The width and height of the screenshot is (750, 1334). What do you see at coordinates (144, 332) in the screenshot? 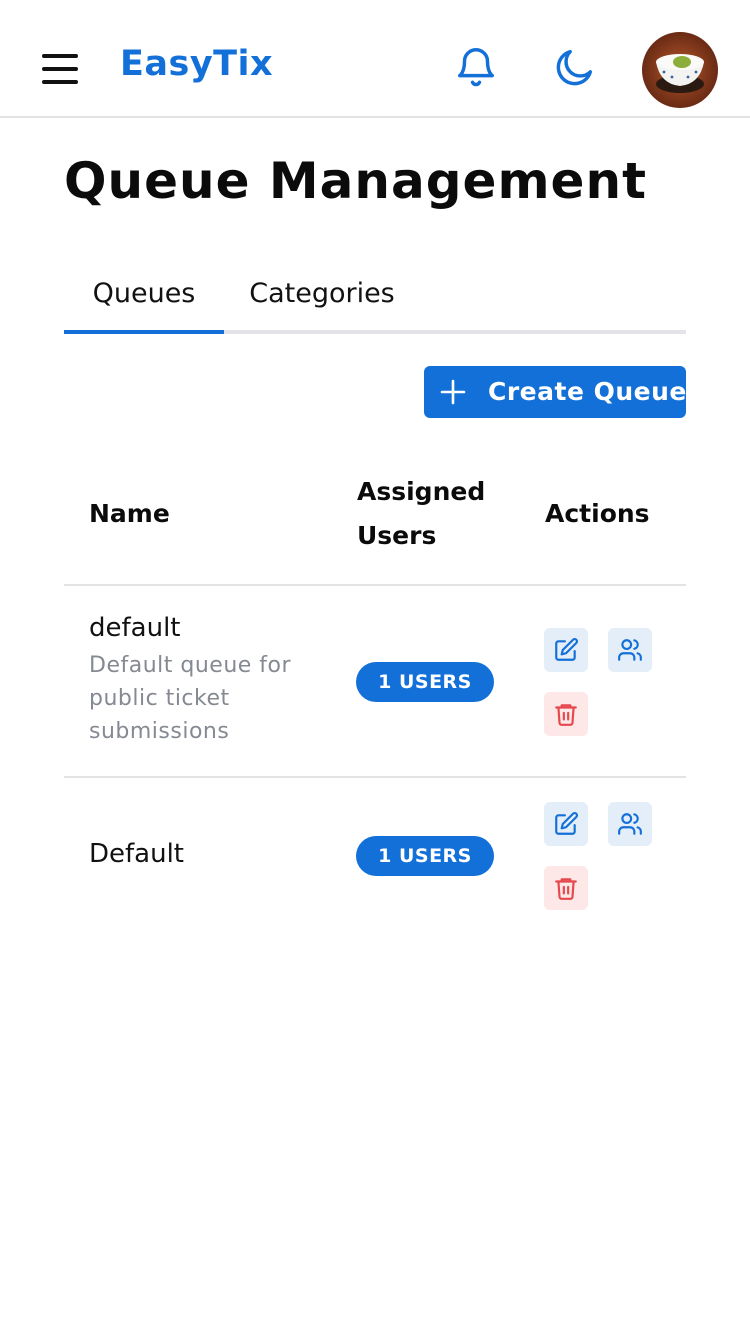
I see `active-tab-indicator` at bounding box center [144, 332].